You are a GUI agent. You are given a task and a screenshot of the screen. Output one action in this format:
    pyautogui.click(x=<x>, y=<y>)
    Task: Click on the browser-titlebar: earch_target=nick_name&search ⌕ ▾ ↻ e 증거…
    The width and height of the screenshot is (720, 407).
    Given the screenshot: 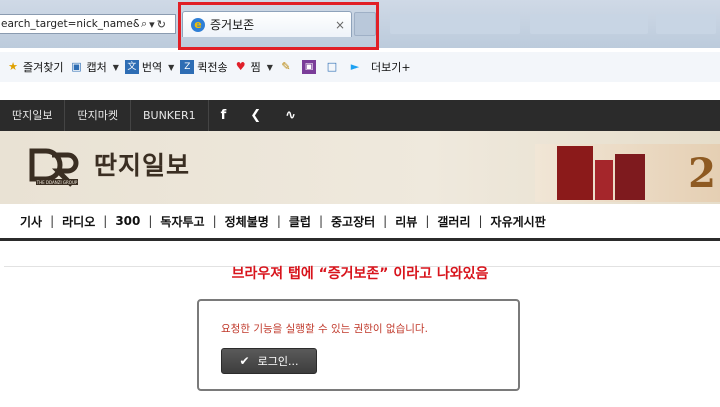 What is the action you would take?
    pyautogui.click(x=360, y=25)
    